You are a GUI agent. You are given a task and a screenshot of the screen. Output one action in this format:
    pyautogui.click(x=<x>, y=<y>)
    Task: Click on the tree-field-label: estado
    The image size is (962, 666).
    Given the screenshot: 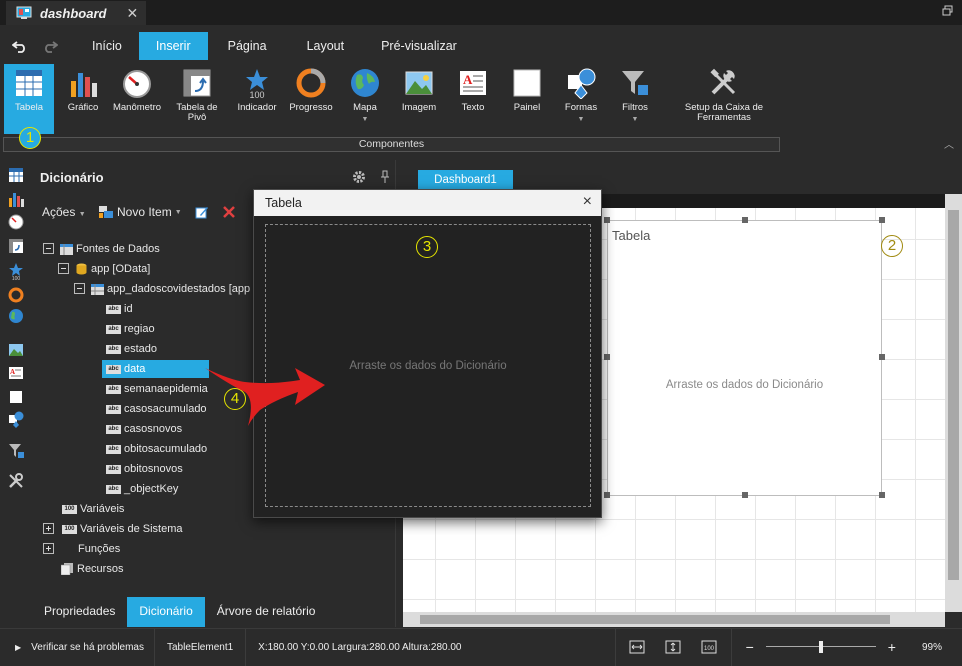 What is the action you would take?
    pyautogui.click(x=141, y=349)
    